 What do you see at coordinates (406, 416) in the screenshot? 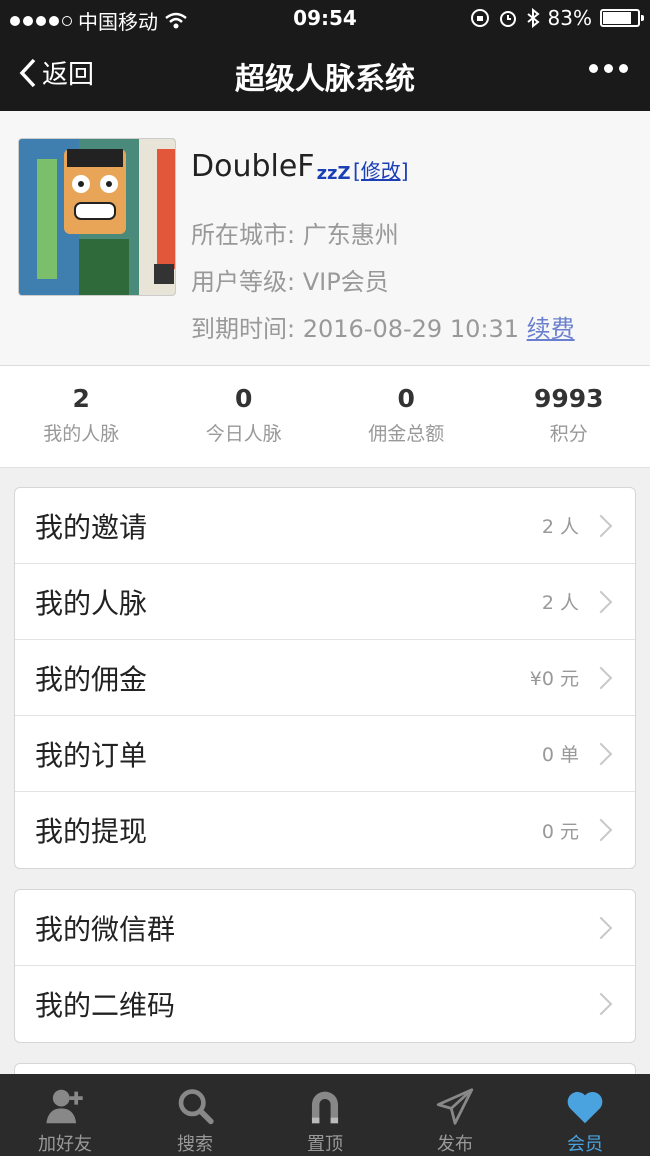
I see `stat-commission-total: 0 佣金总额` at bounding box center [406, 416].